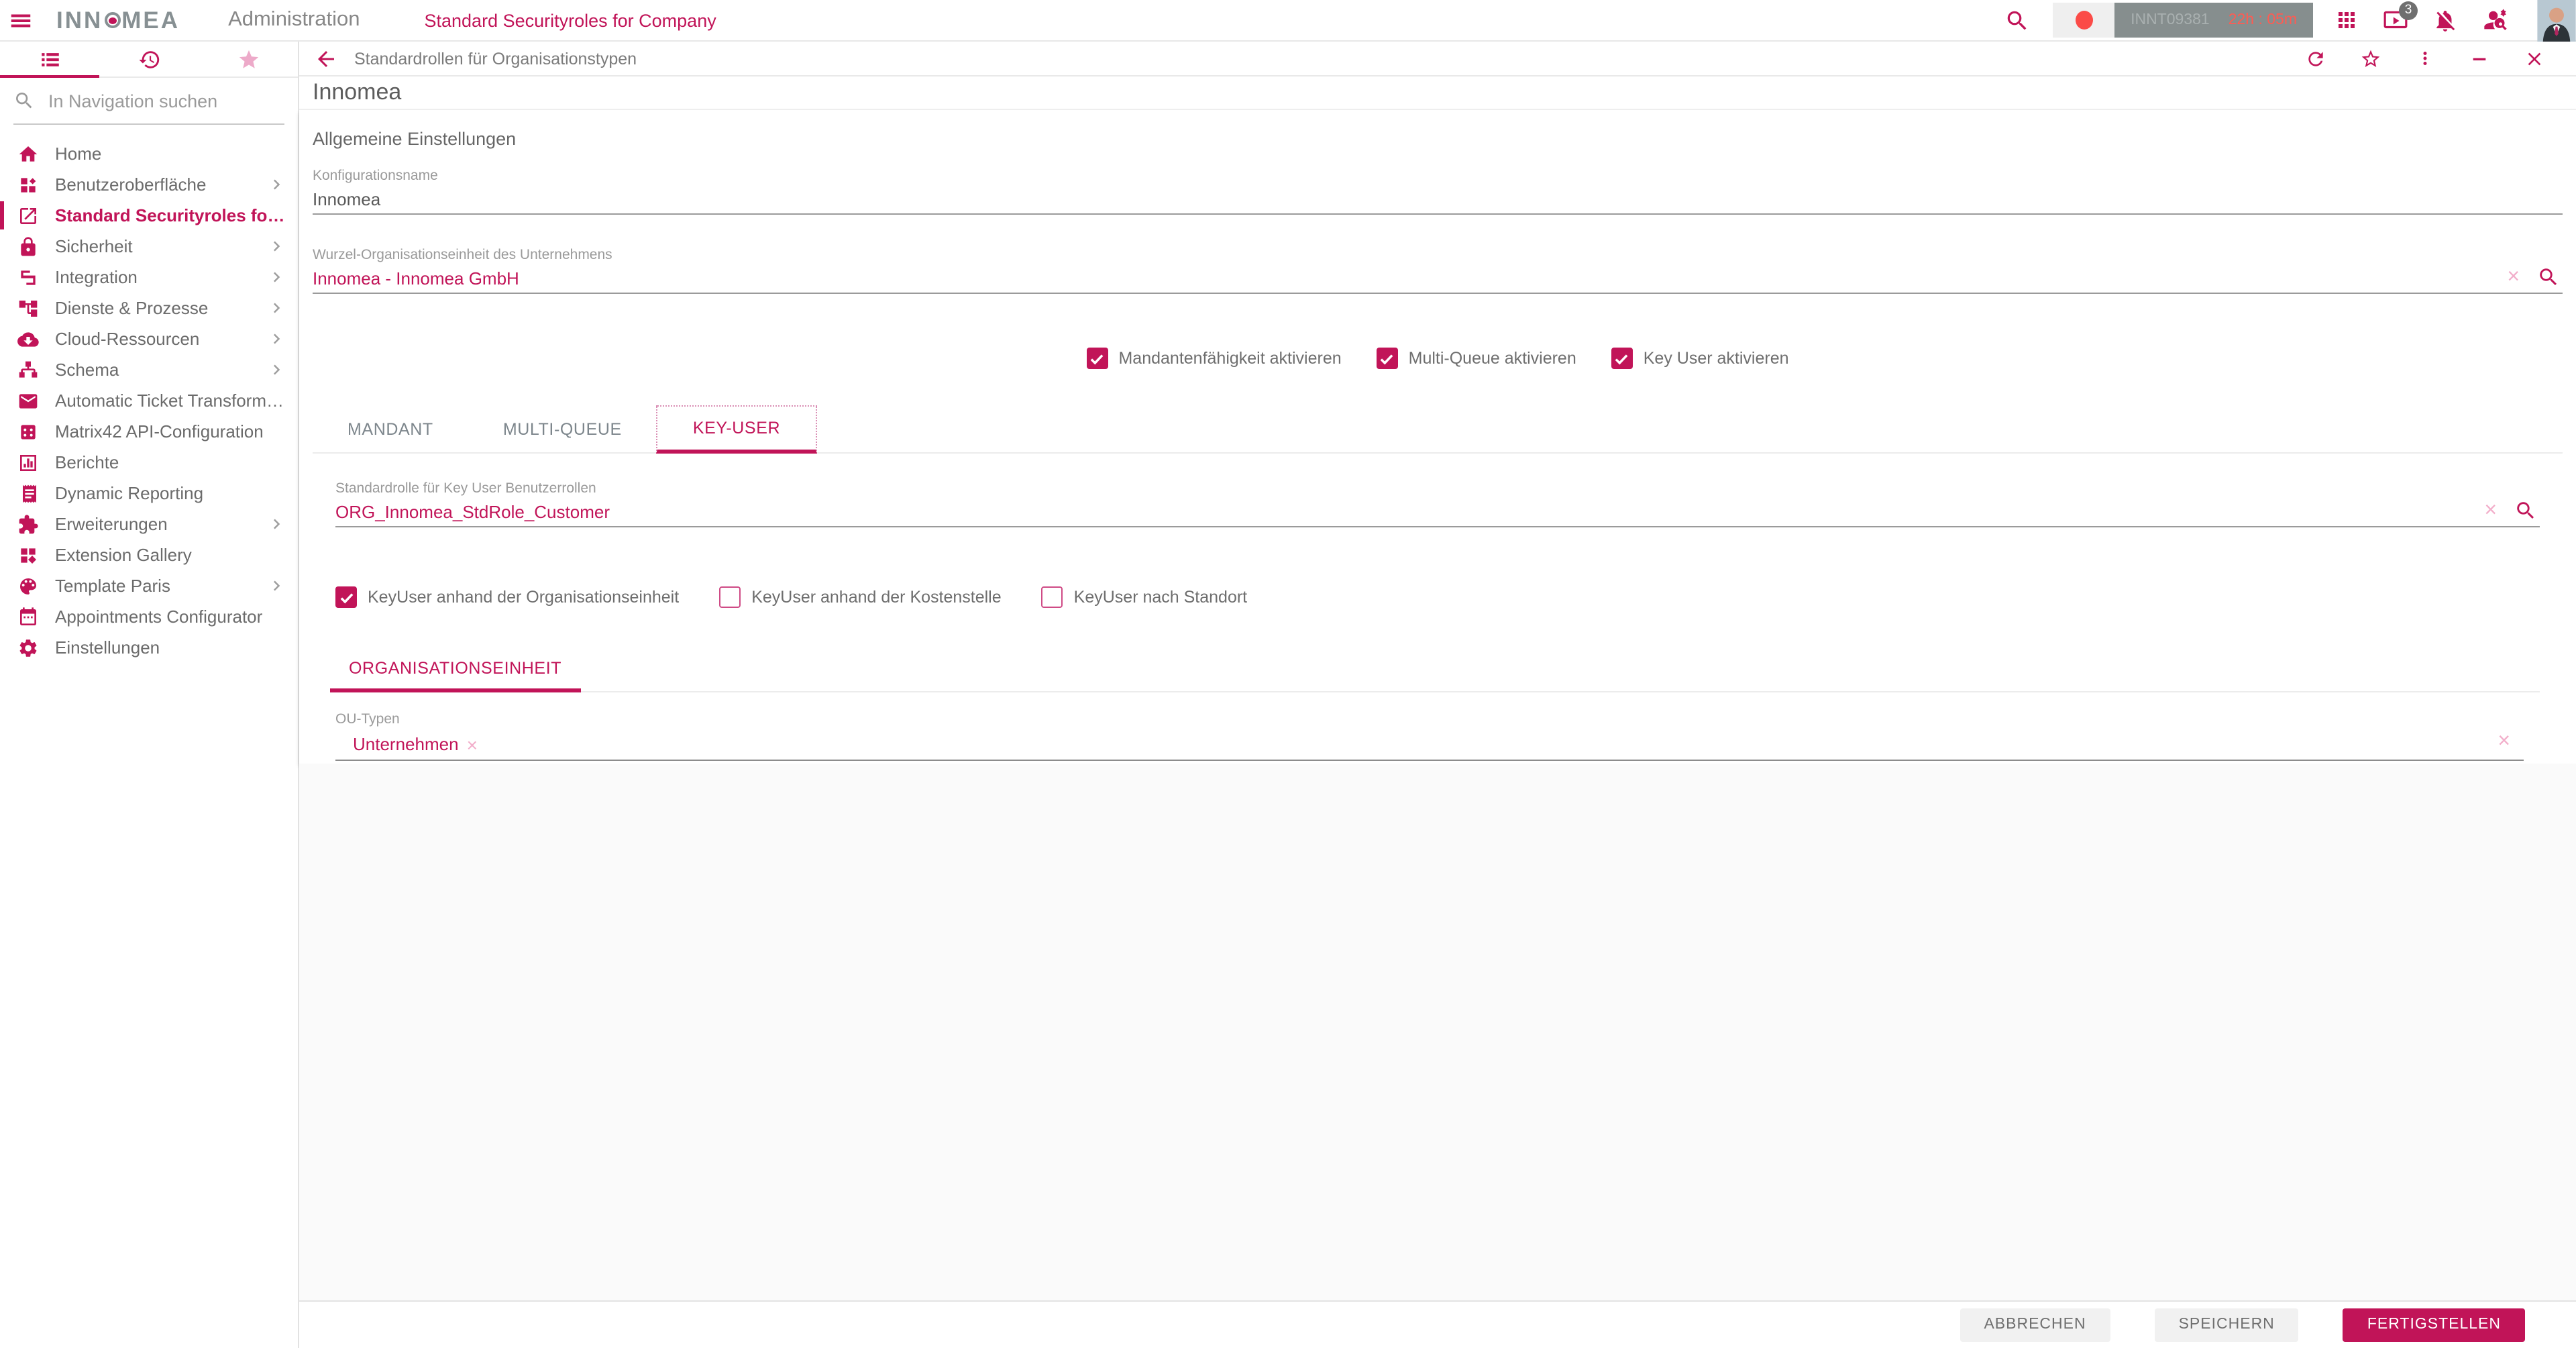  What do you see at coordinates (248, 59) in the screenshot?
I see `sidebar-tab-favorites` at bounding box center [248, 59].